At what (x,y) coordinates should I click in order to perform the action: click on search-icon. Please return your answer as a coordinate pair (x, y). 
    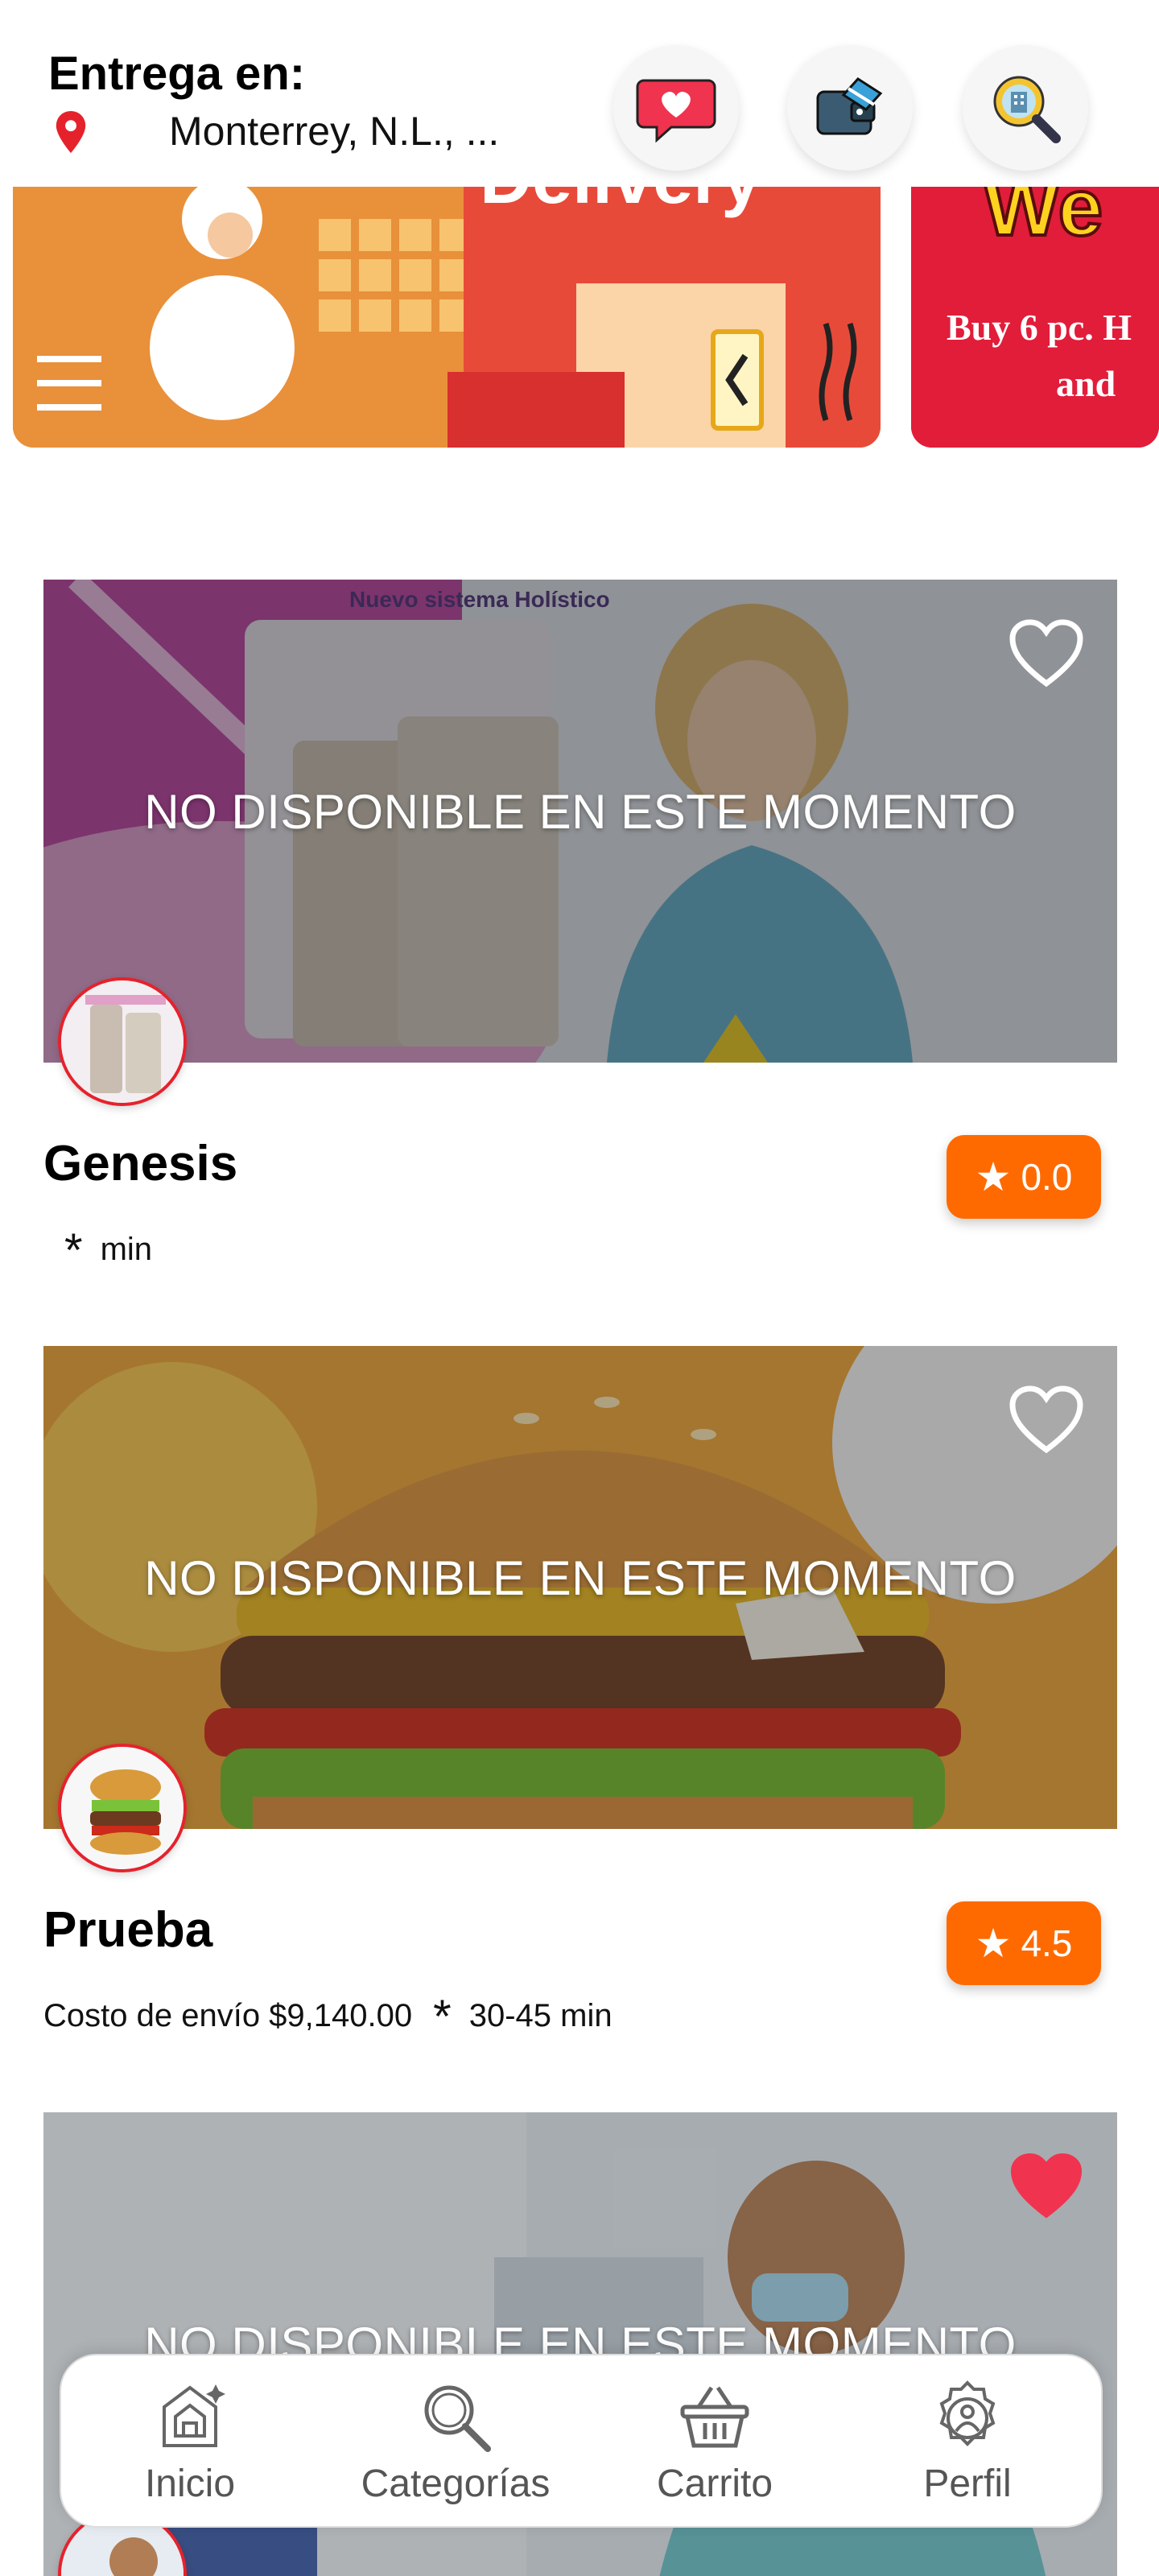
    Looking at the image, I should click on (457, 2418).